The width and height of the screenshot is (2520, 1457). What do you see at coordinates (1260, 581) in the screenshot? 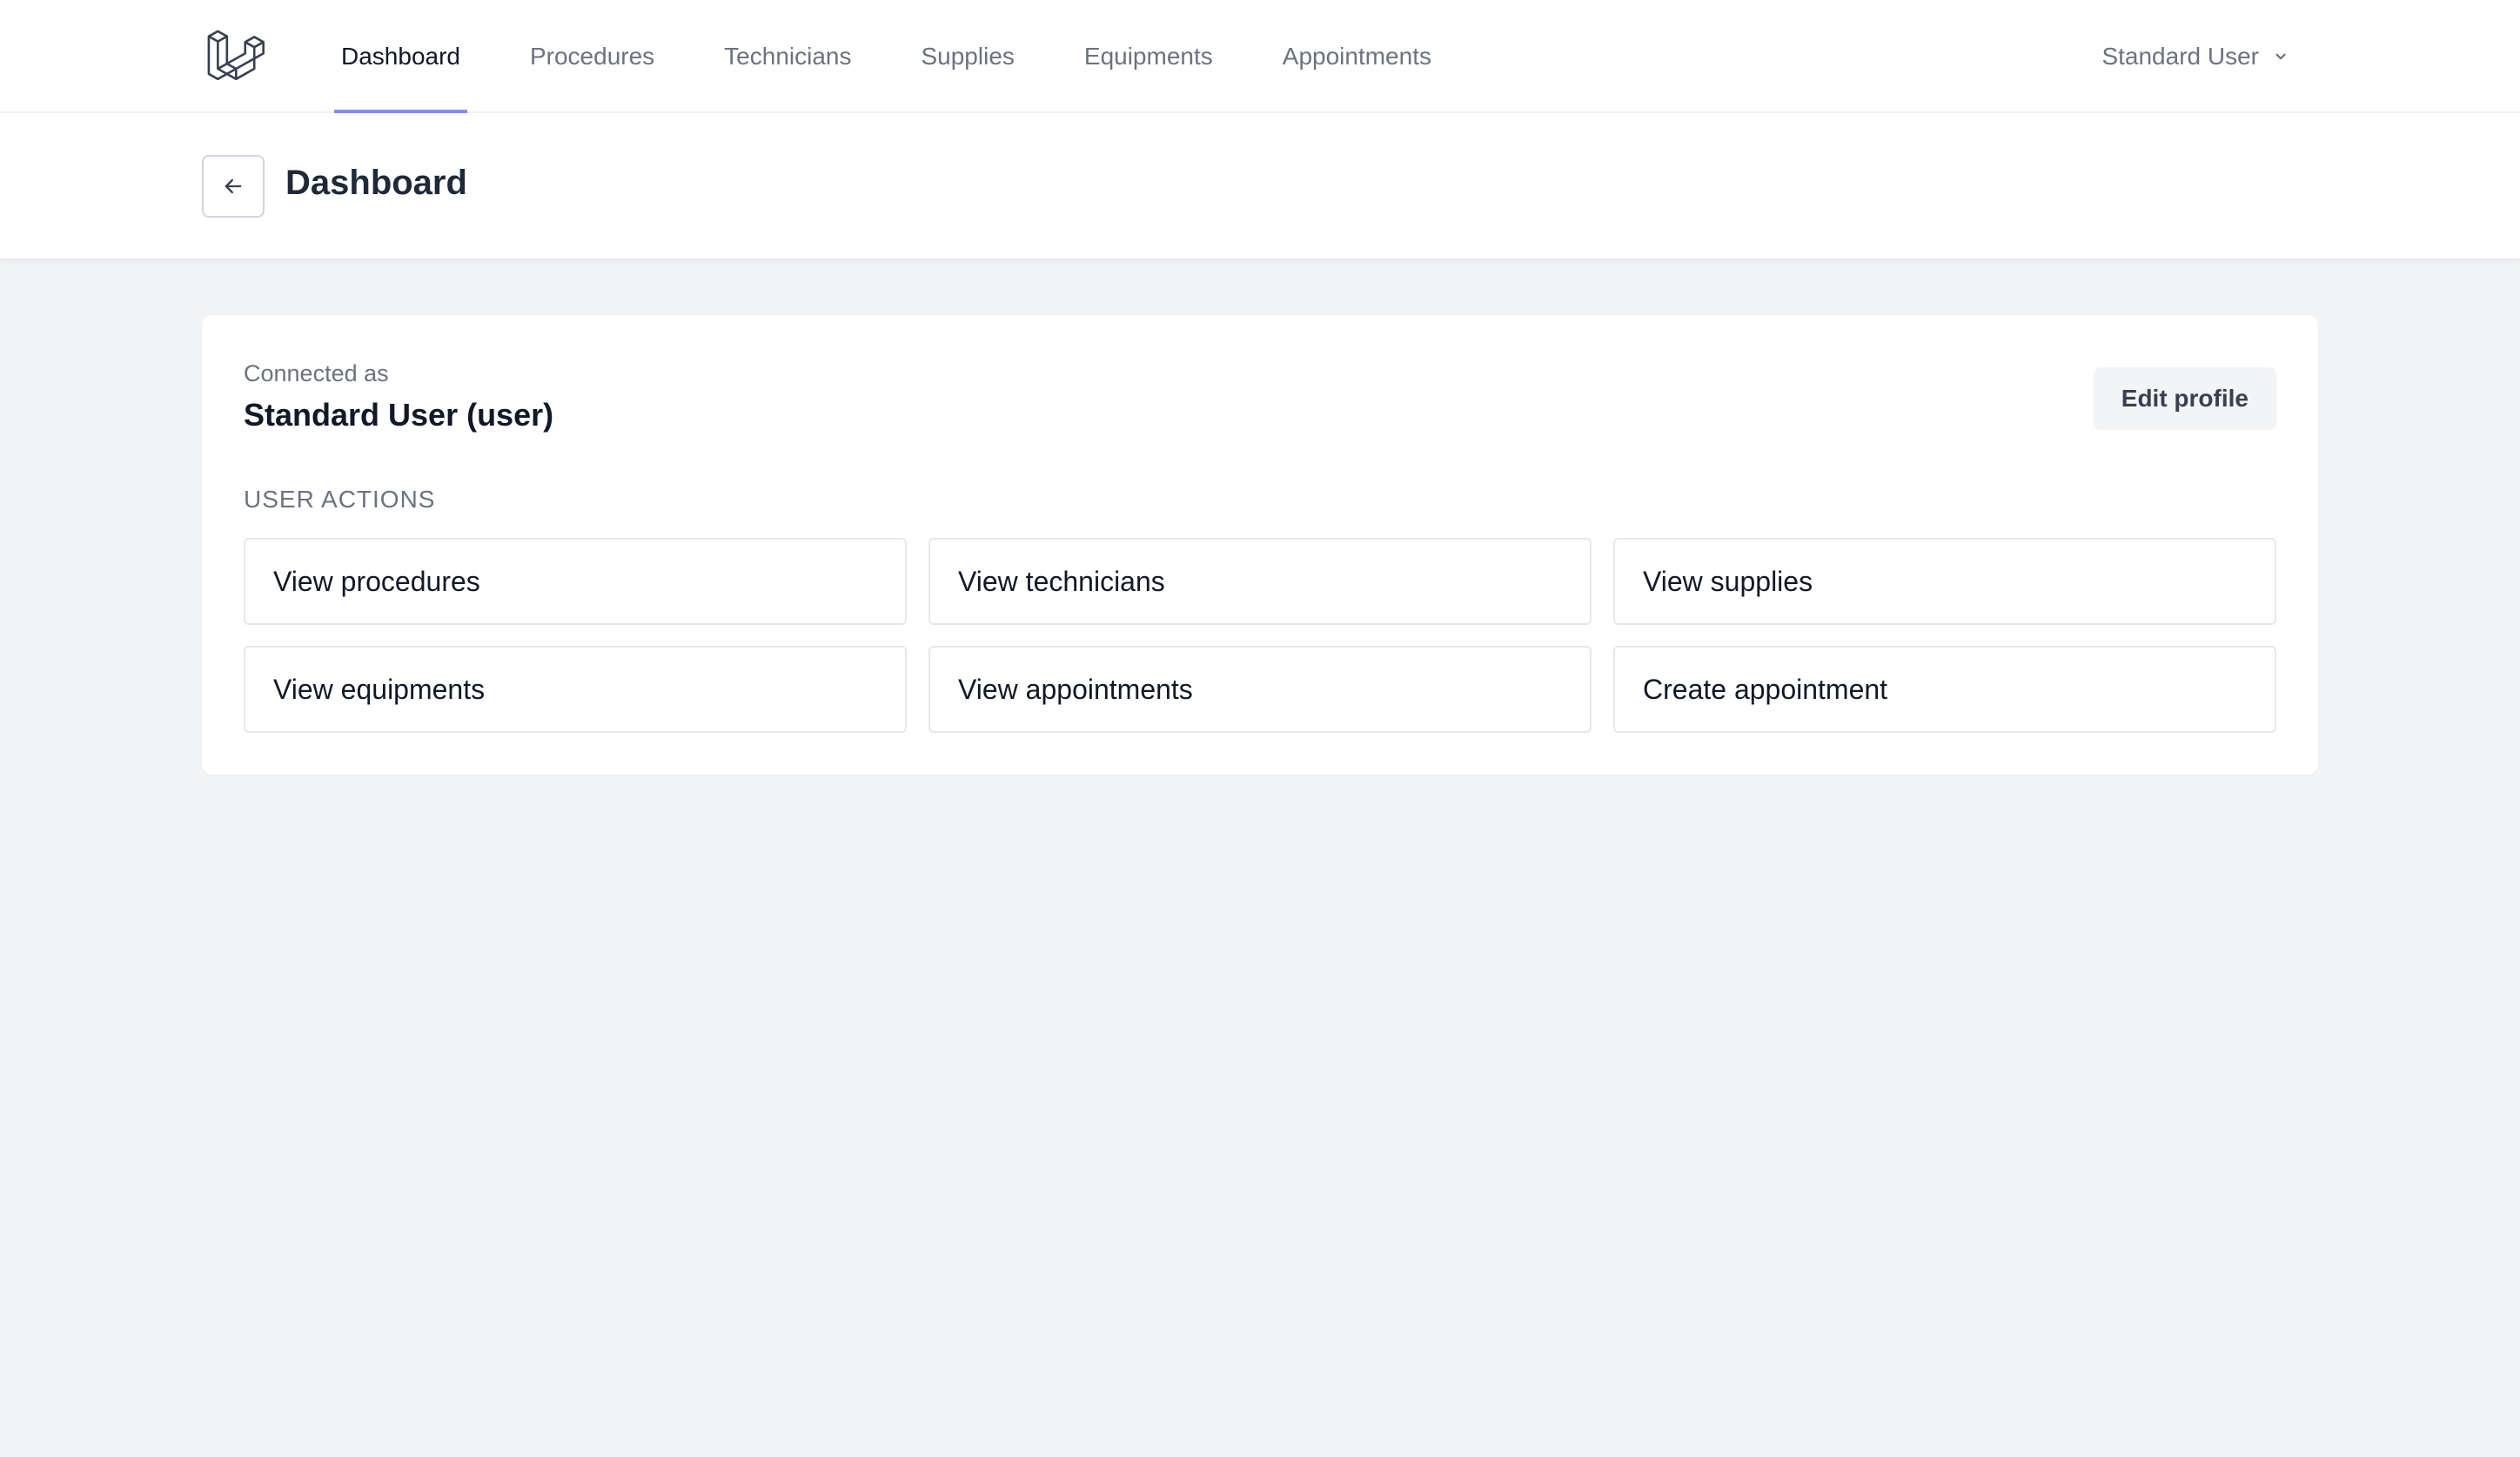
I see `view-technicians-button: View technicians` at bounding box center [1260, 581].